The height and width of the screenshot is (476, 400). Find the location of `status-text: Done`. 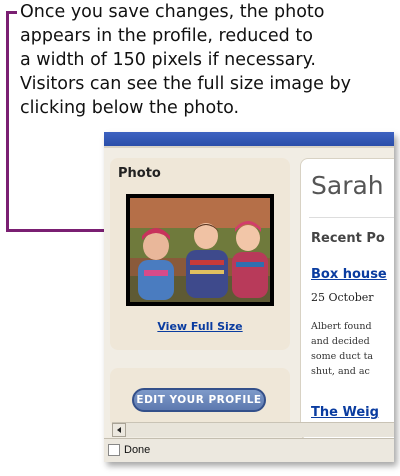

status-text: Done is located at coordinates (137, 450).